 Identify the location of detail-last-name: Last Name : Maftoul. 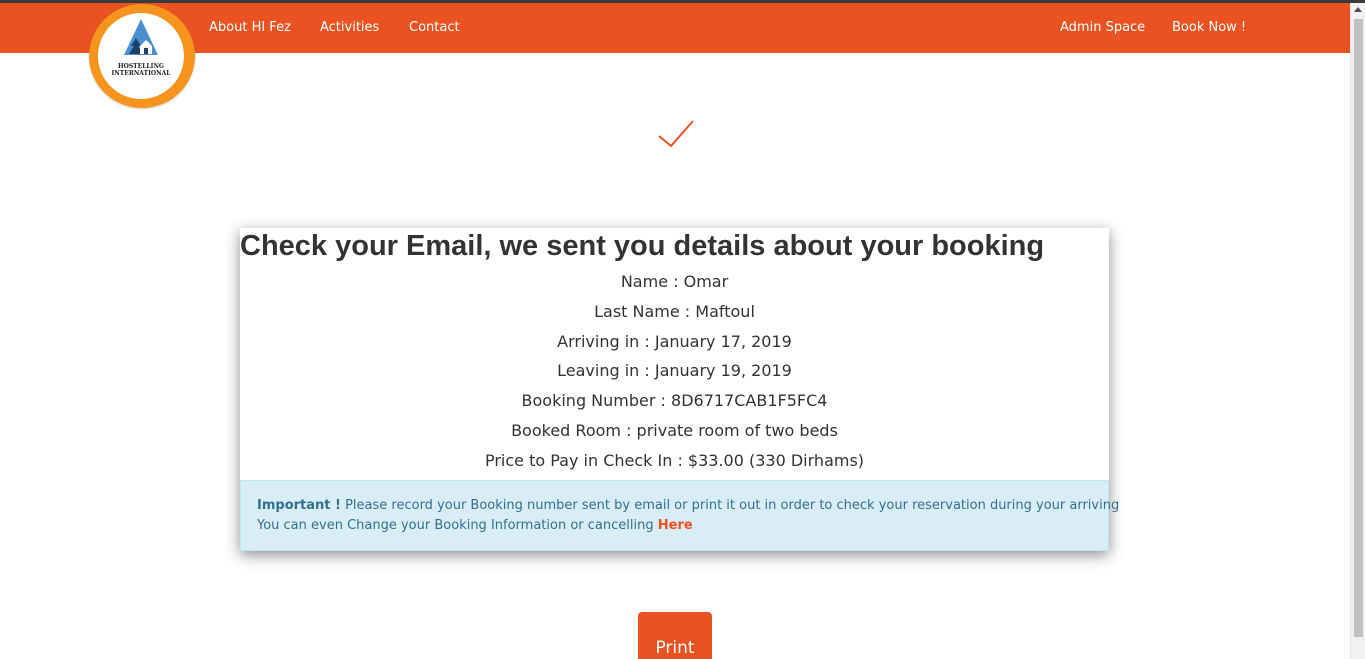
(674, 311).